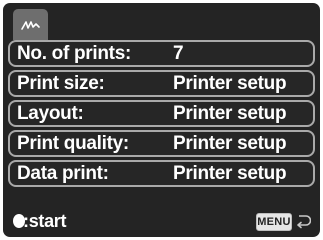  I want to click on signature-scribble-icon, so click(30, 25).